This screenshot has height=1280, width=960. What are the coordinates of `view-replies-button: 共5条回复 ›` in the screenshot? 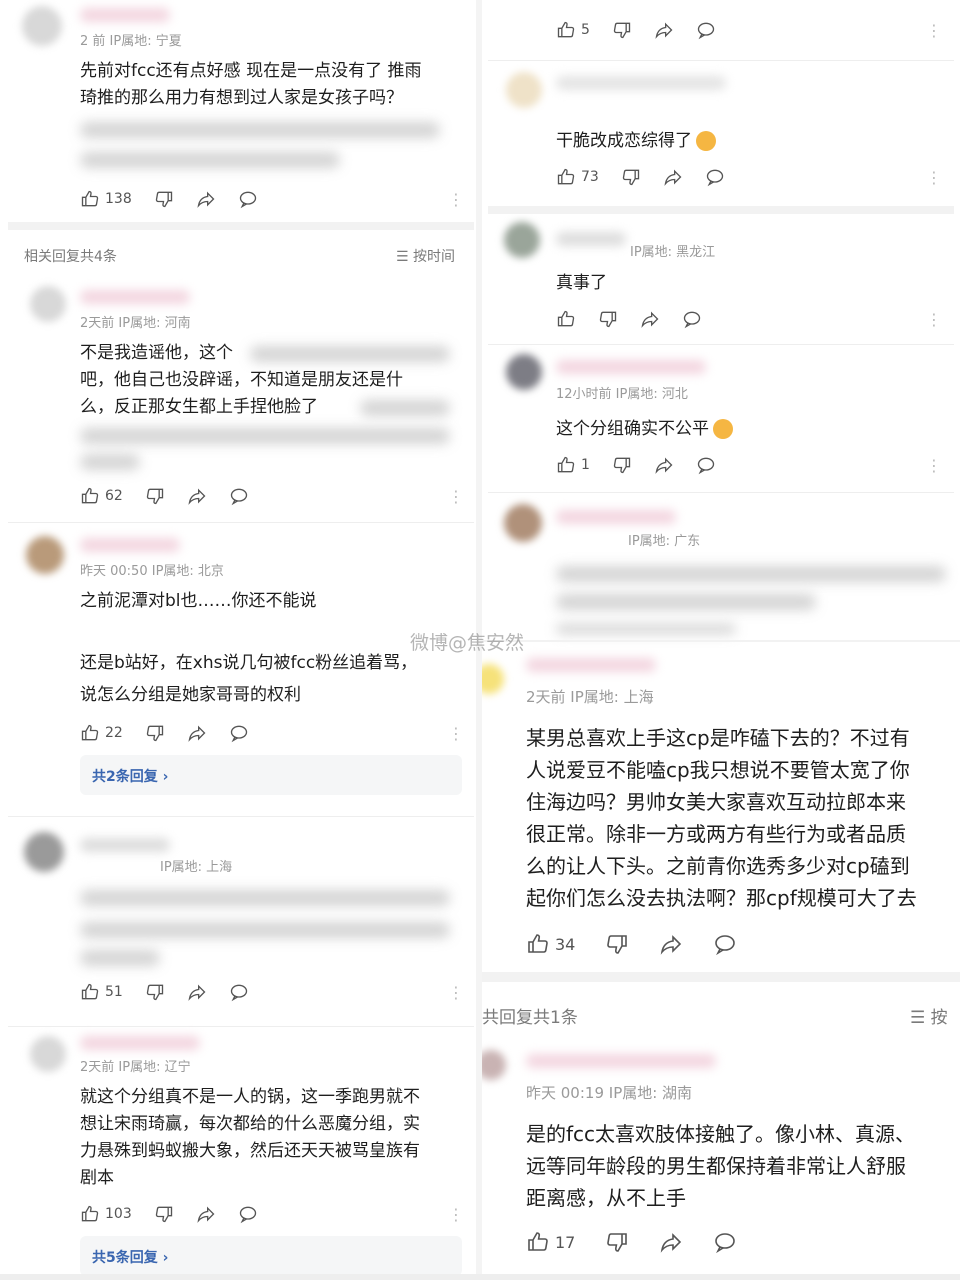 It's located at (271, 1256).